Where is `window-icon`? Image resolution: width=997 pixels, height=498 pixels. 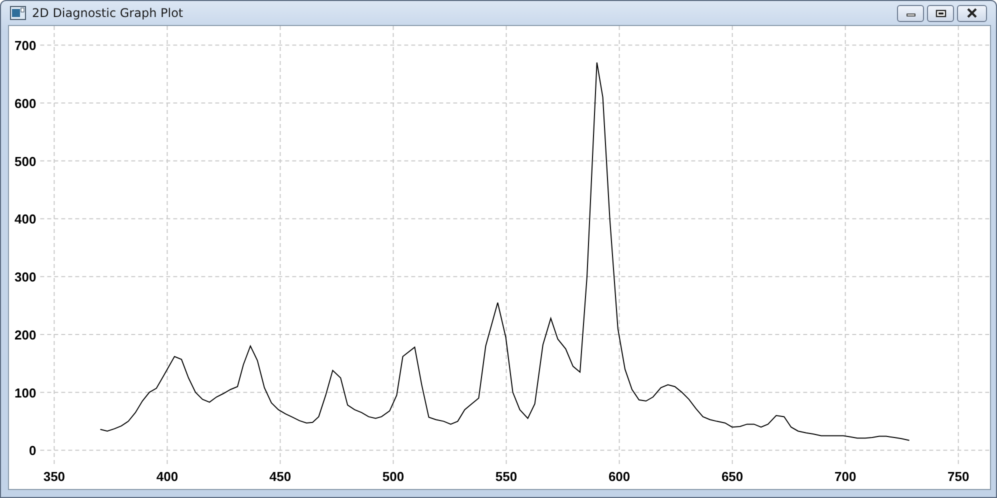
window-icon is located at coordinates (18, 13).